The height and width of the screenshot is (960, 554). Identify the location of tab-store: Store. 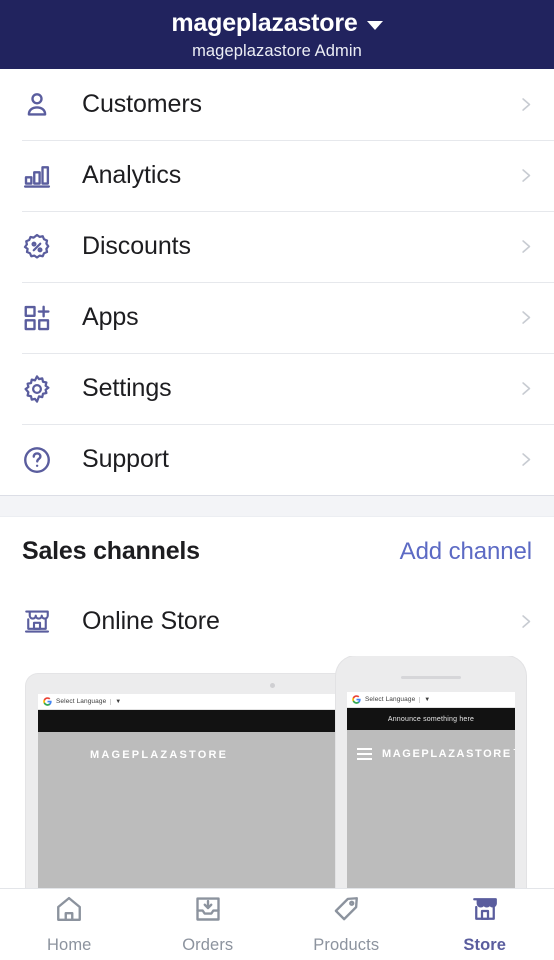
(485, 924).